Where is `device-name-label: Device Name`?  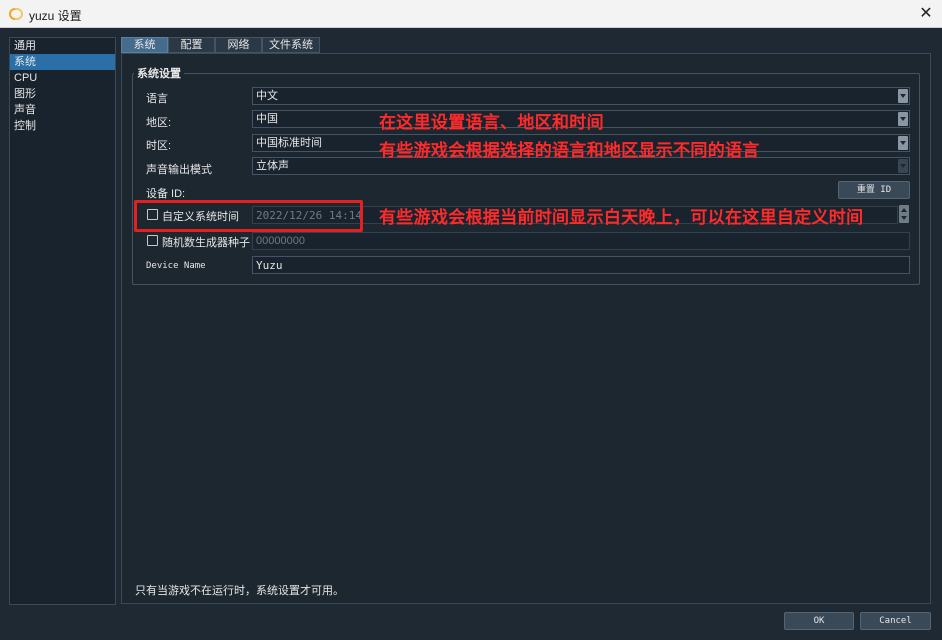
device-name-label: Device Name is located at coordinates (176, 266).